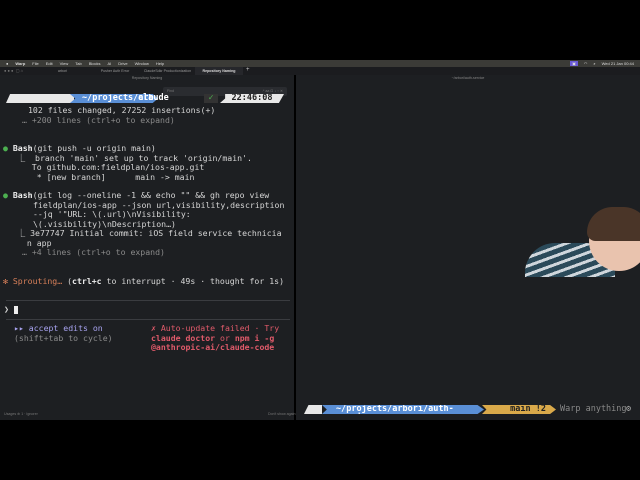  What do you see at coordinates (5, 281) in the screenshot?
I see `spinner-icon: ✻` at bounding box center [5, 281].